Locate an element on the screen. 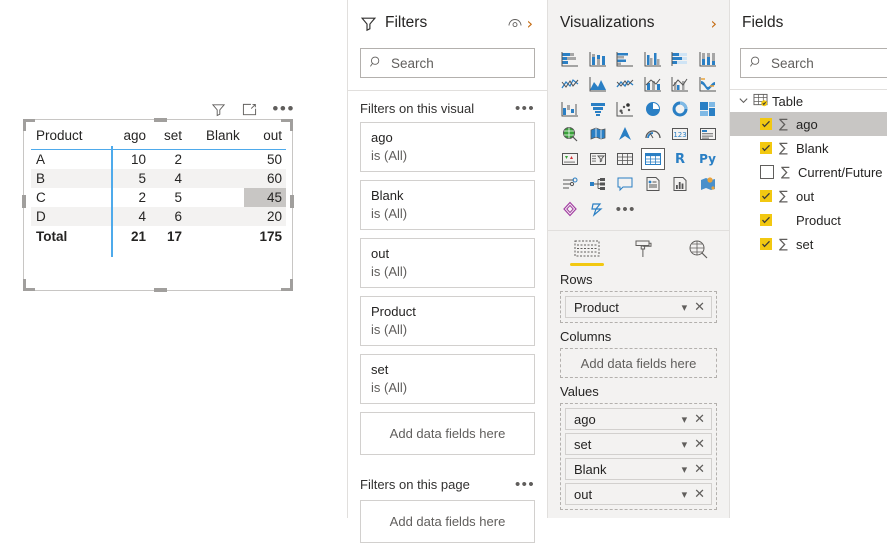 The image size is (887, 543). well-rows: Product ▾ ✕ is located at coordinates (638, 307).